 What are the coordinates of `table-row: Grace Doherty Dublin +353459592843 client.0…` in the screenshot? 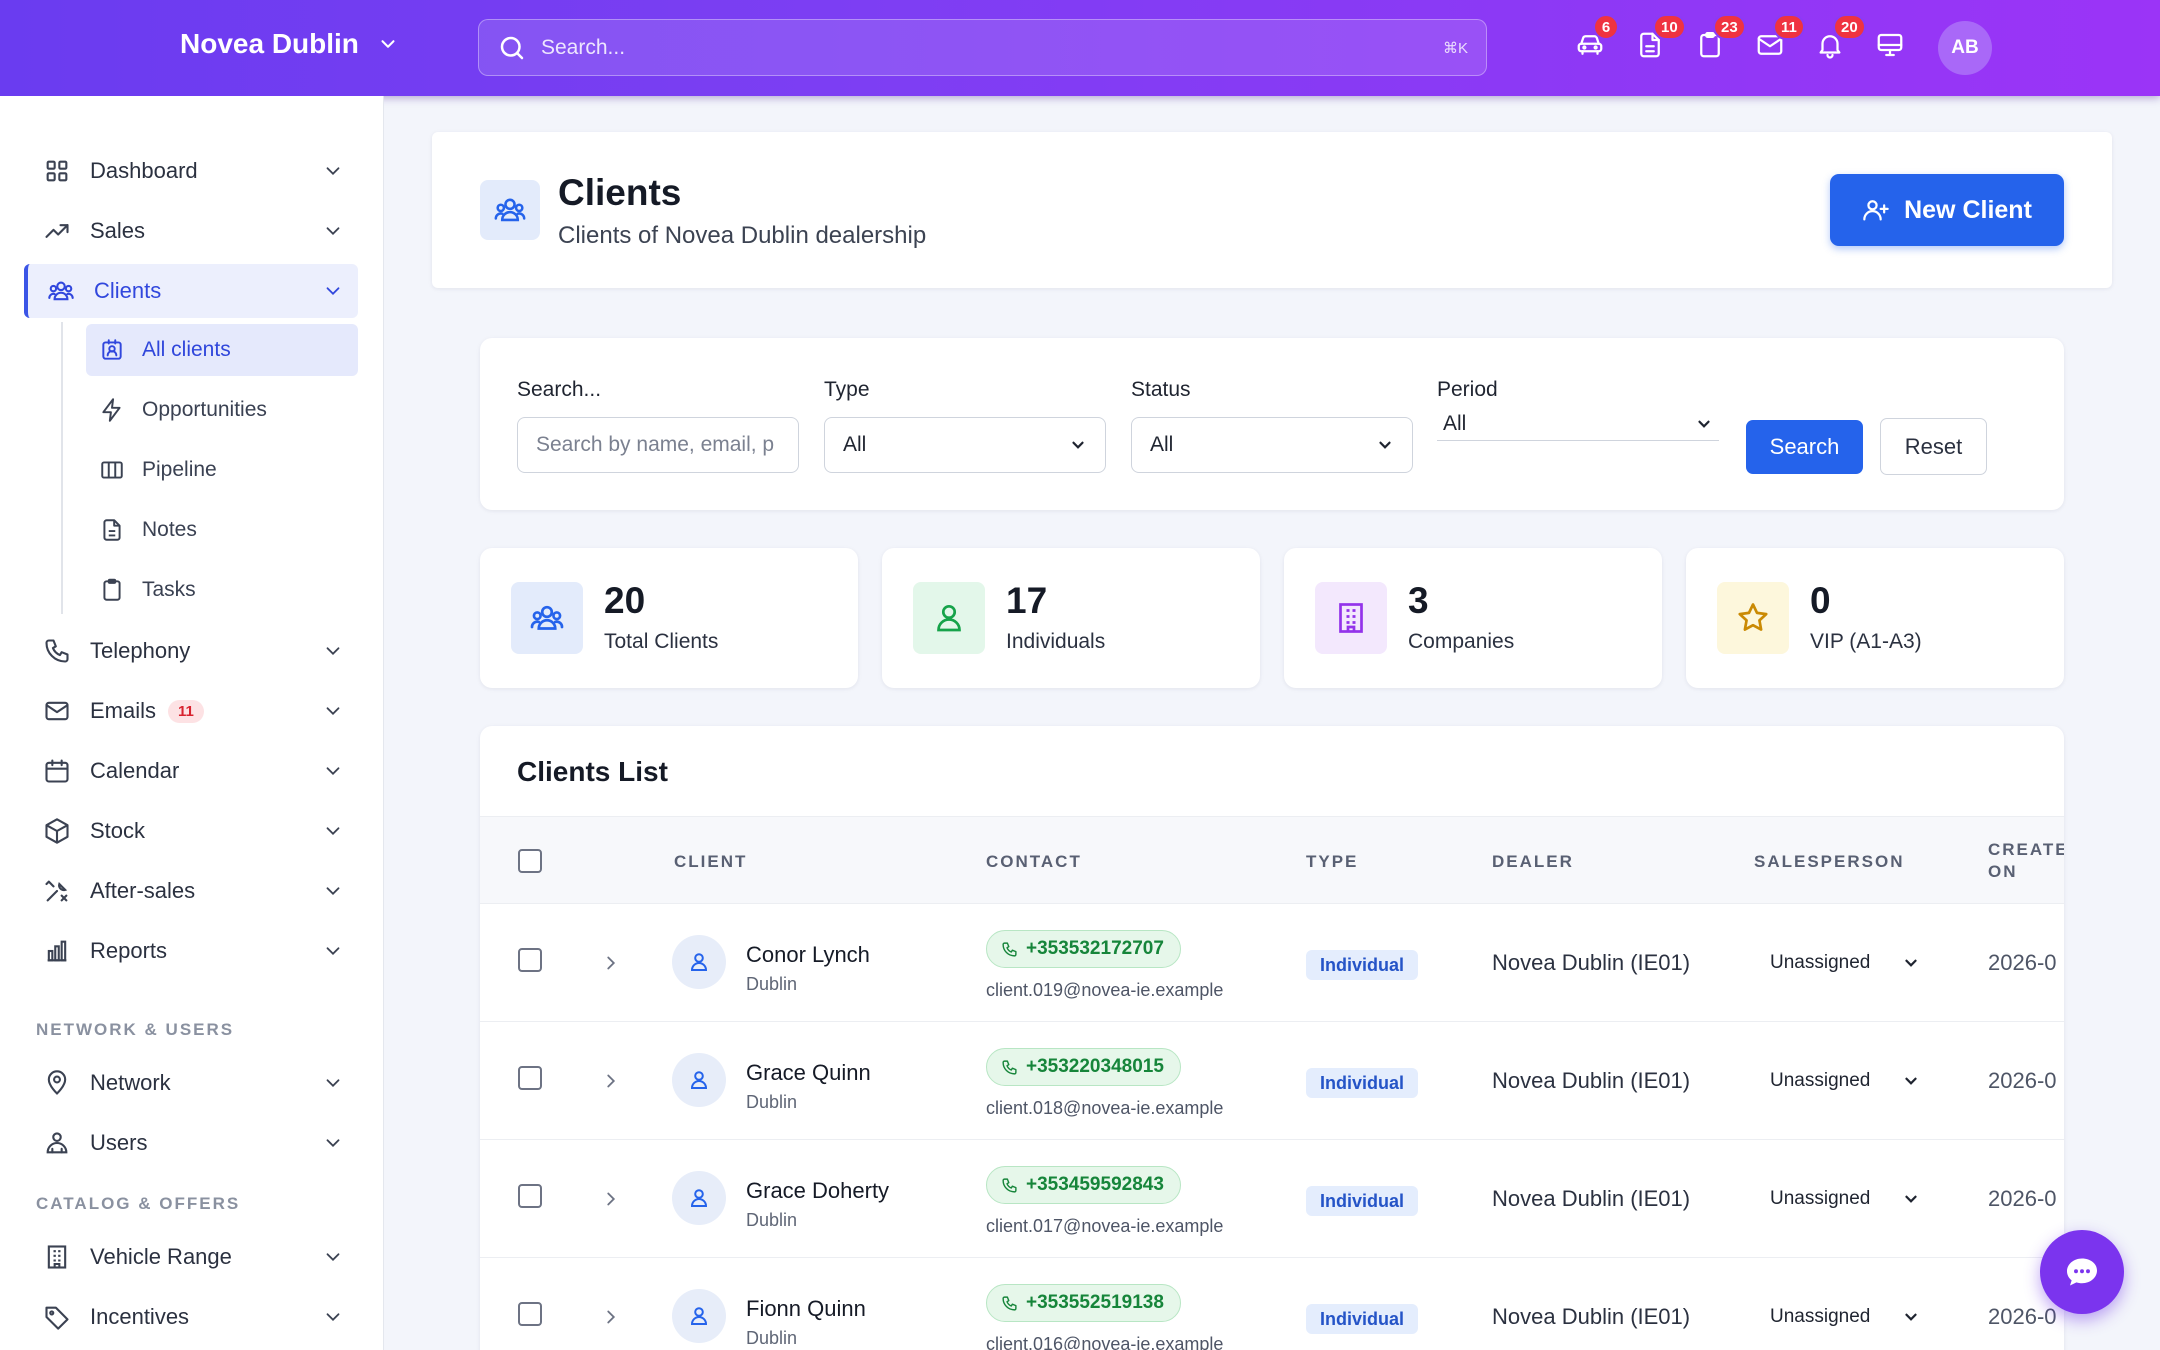 It's located at (1272, 1199).